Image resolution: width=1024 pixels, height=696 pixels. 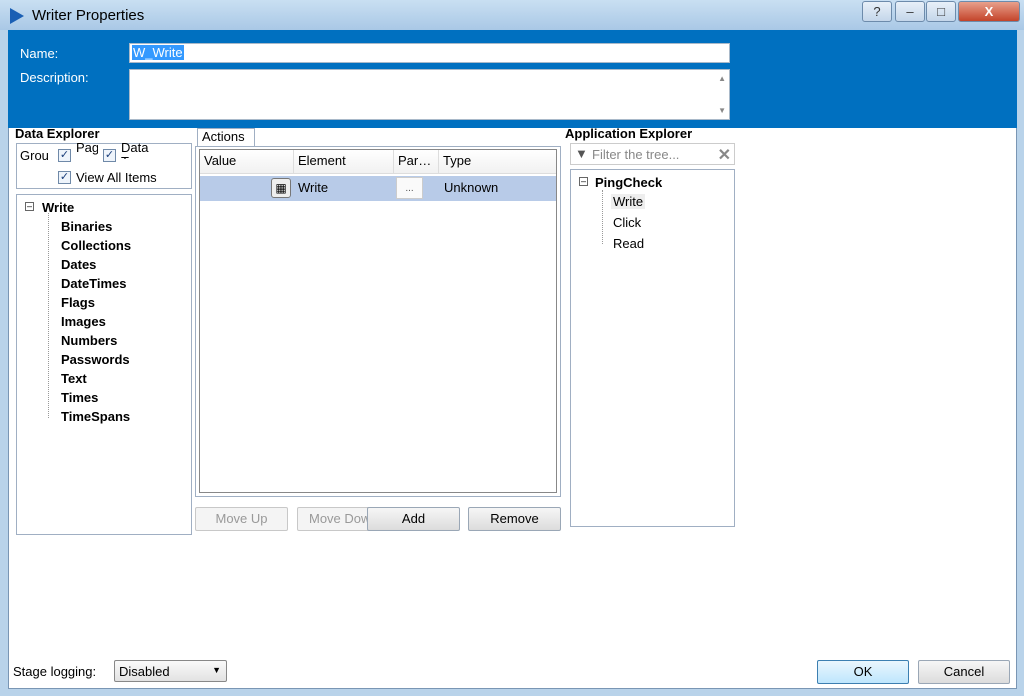 What do you see at coordinates (941, 11) in the screenshot?
I see `maximize-button: □` at bounding box center [941, 11].